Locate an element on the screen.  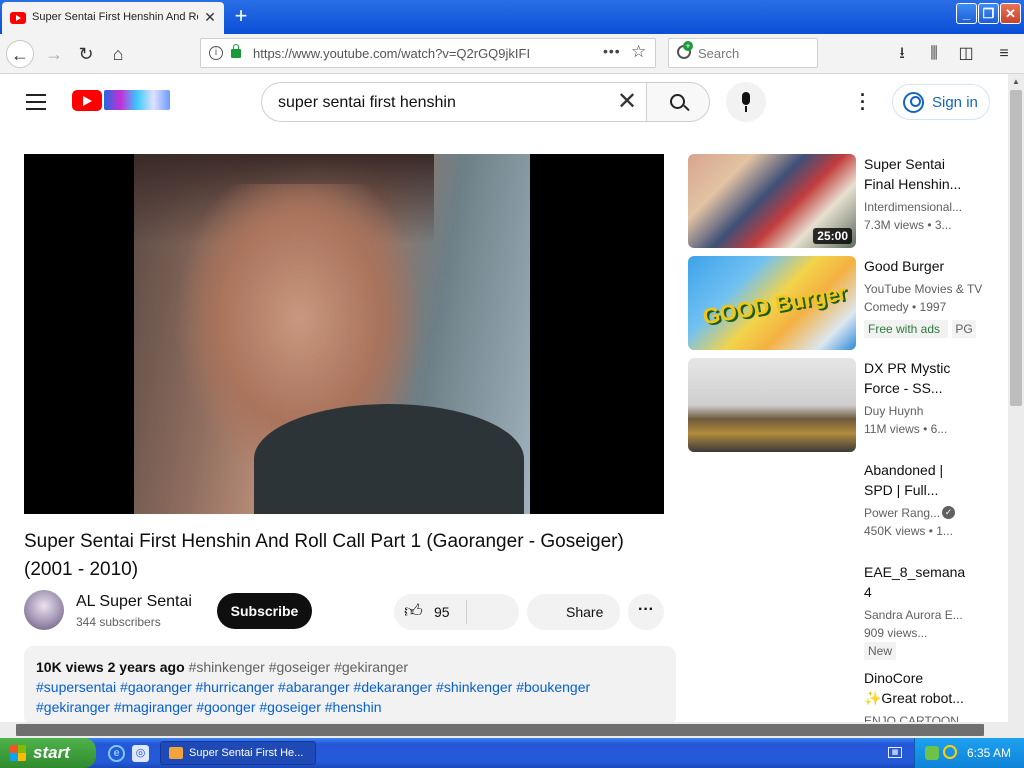
channel-avatar is located at coordinates (44, 610).